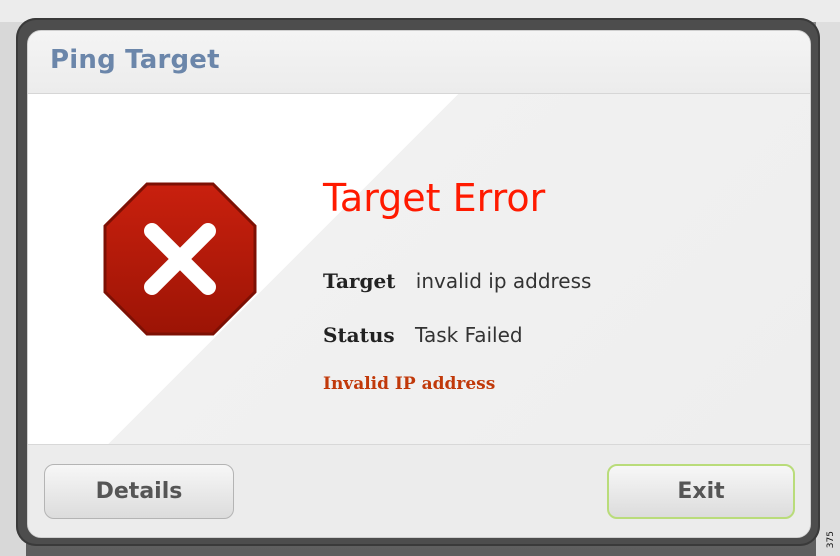 Image resolution: width=840 pixels, height=556 pixels. Describe the element at coordinates (409, 384) in the screenshot. I see `error-message: Invalid IP address` at that location.